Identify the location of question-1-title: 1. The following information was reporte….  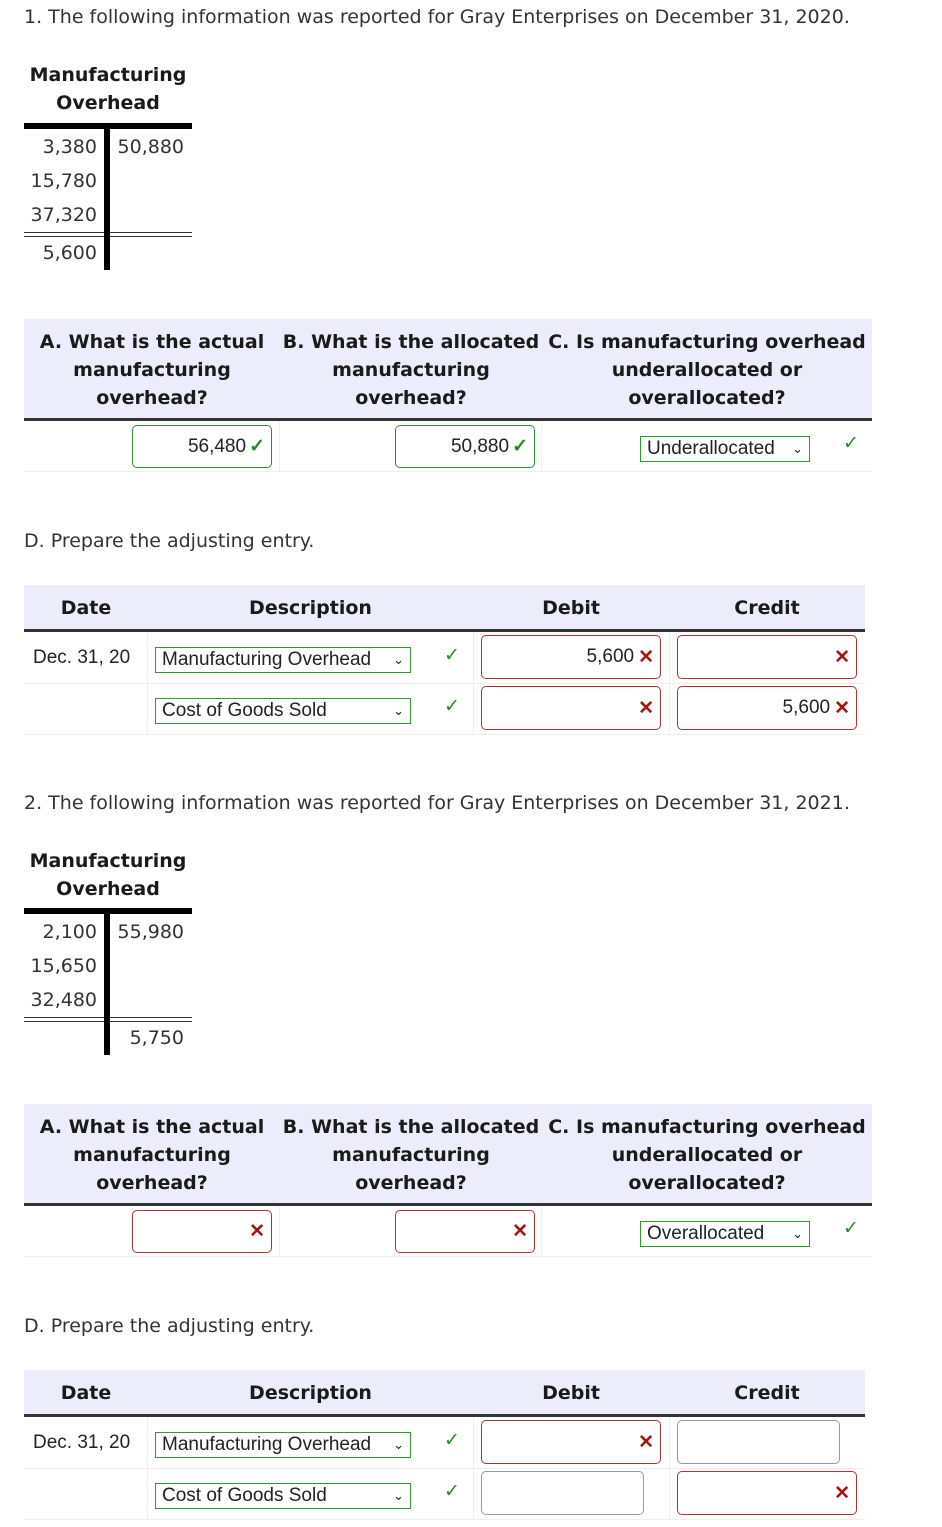
(437, 17).